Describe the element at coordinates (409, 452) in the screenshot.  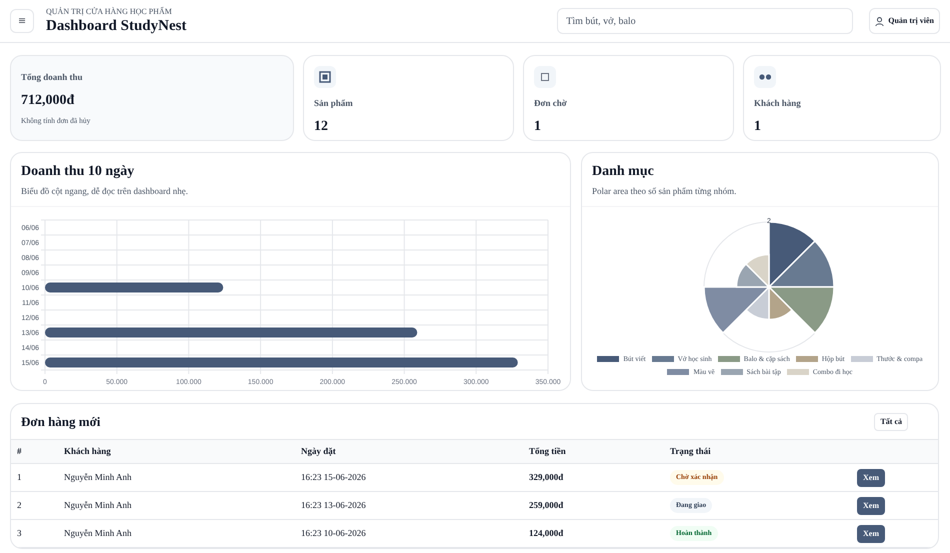
I see `column-header: Ngày đặt` at that location.